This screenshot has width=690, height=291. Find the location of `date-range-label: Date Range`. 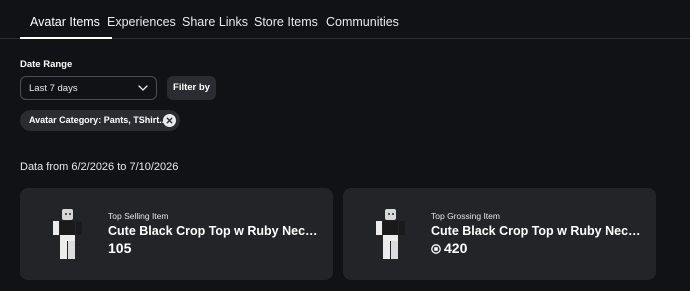

date-range-label: Date Range is located at coordinates (46, 64).